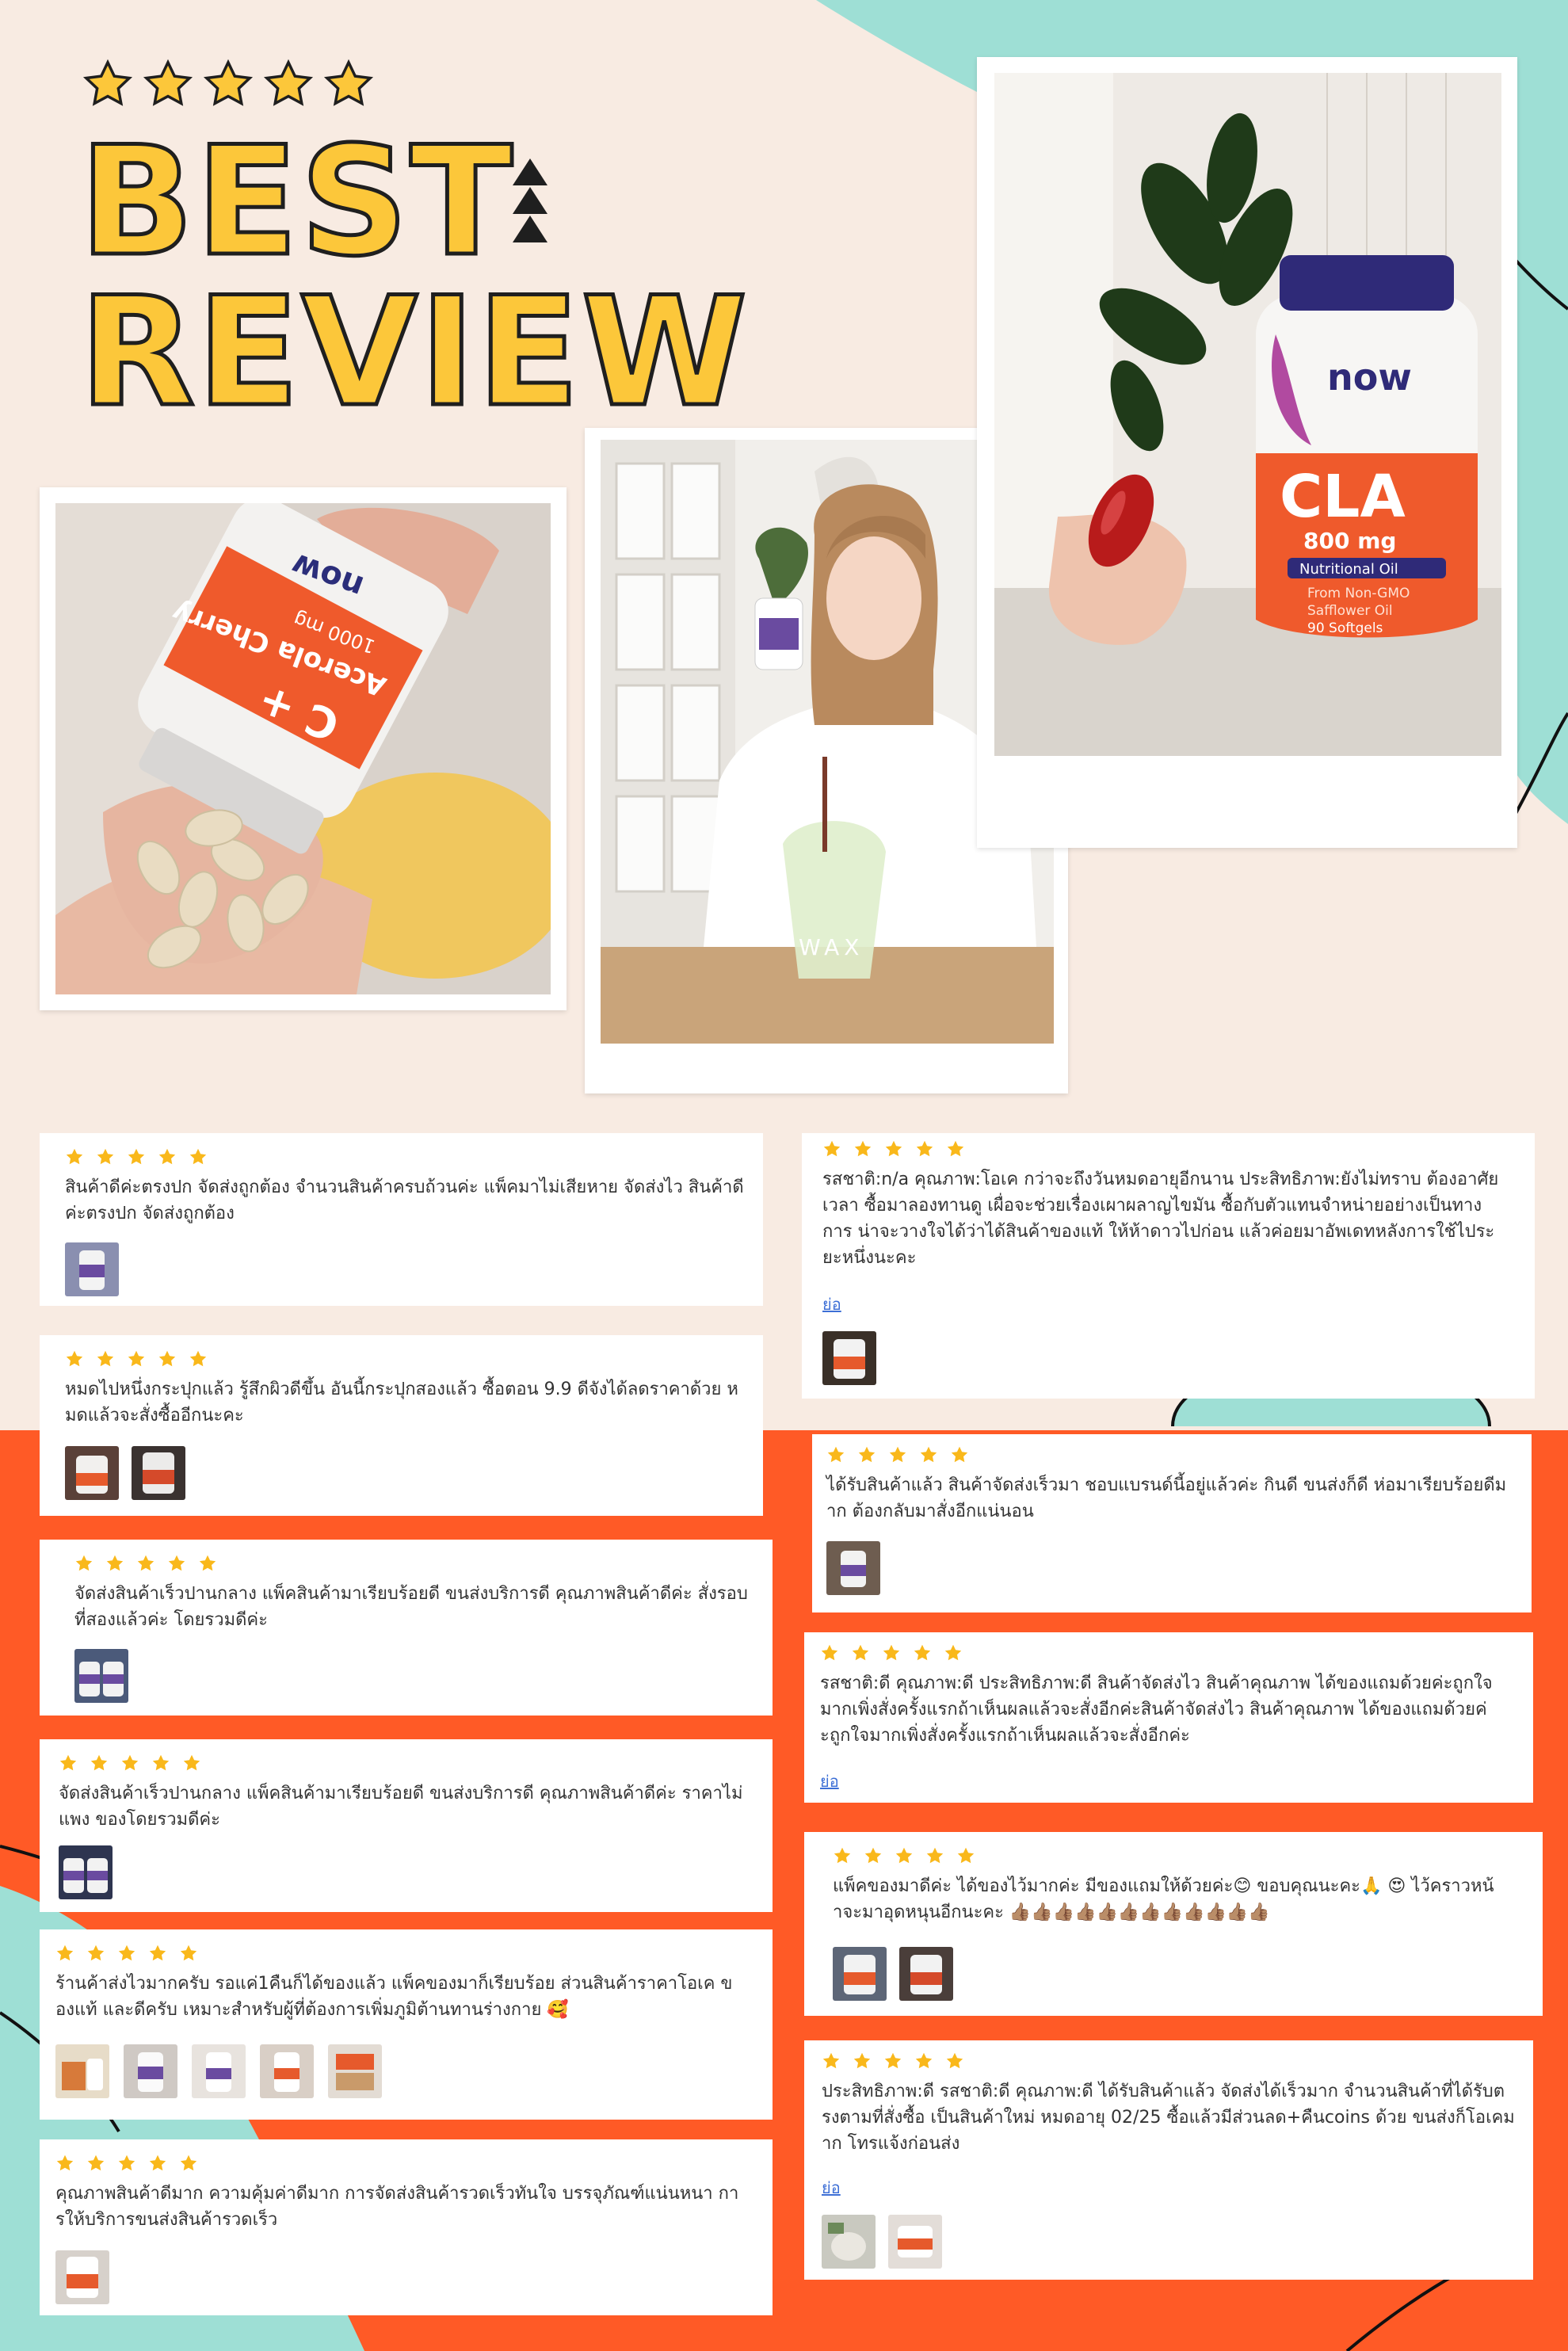 The width and height of the screenshot is (1568, 2351). I want to click on photo-card-acerola: C + Acerola Cherry 1000 mg now, so click(303, 748).